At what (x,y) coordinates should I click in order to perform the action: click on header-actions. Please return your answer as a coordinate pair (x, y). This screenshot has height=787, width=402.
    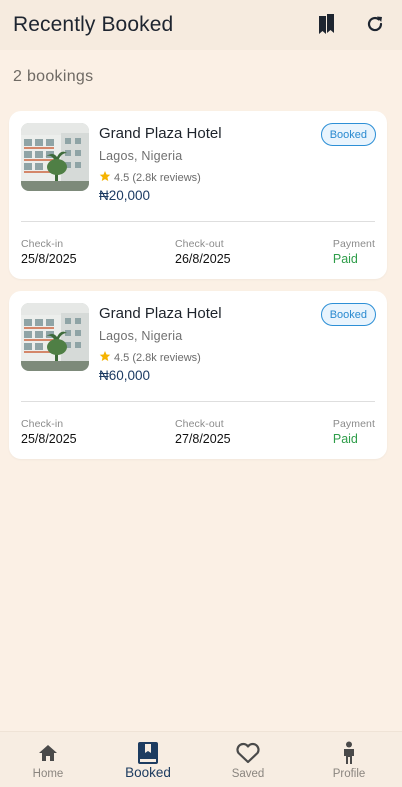
    Looking at the image, I should click on (351, 24).